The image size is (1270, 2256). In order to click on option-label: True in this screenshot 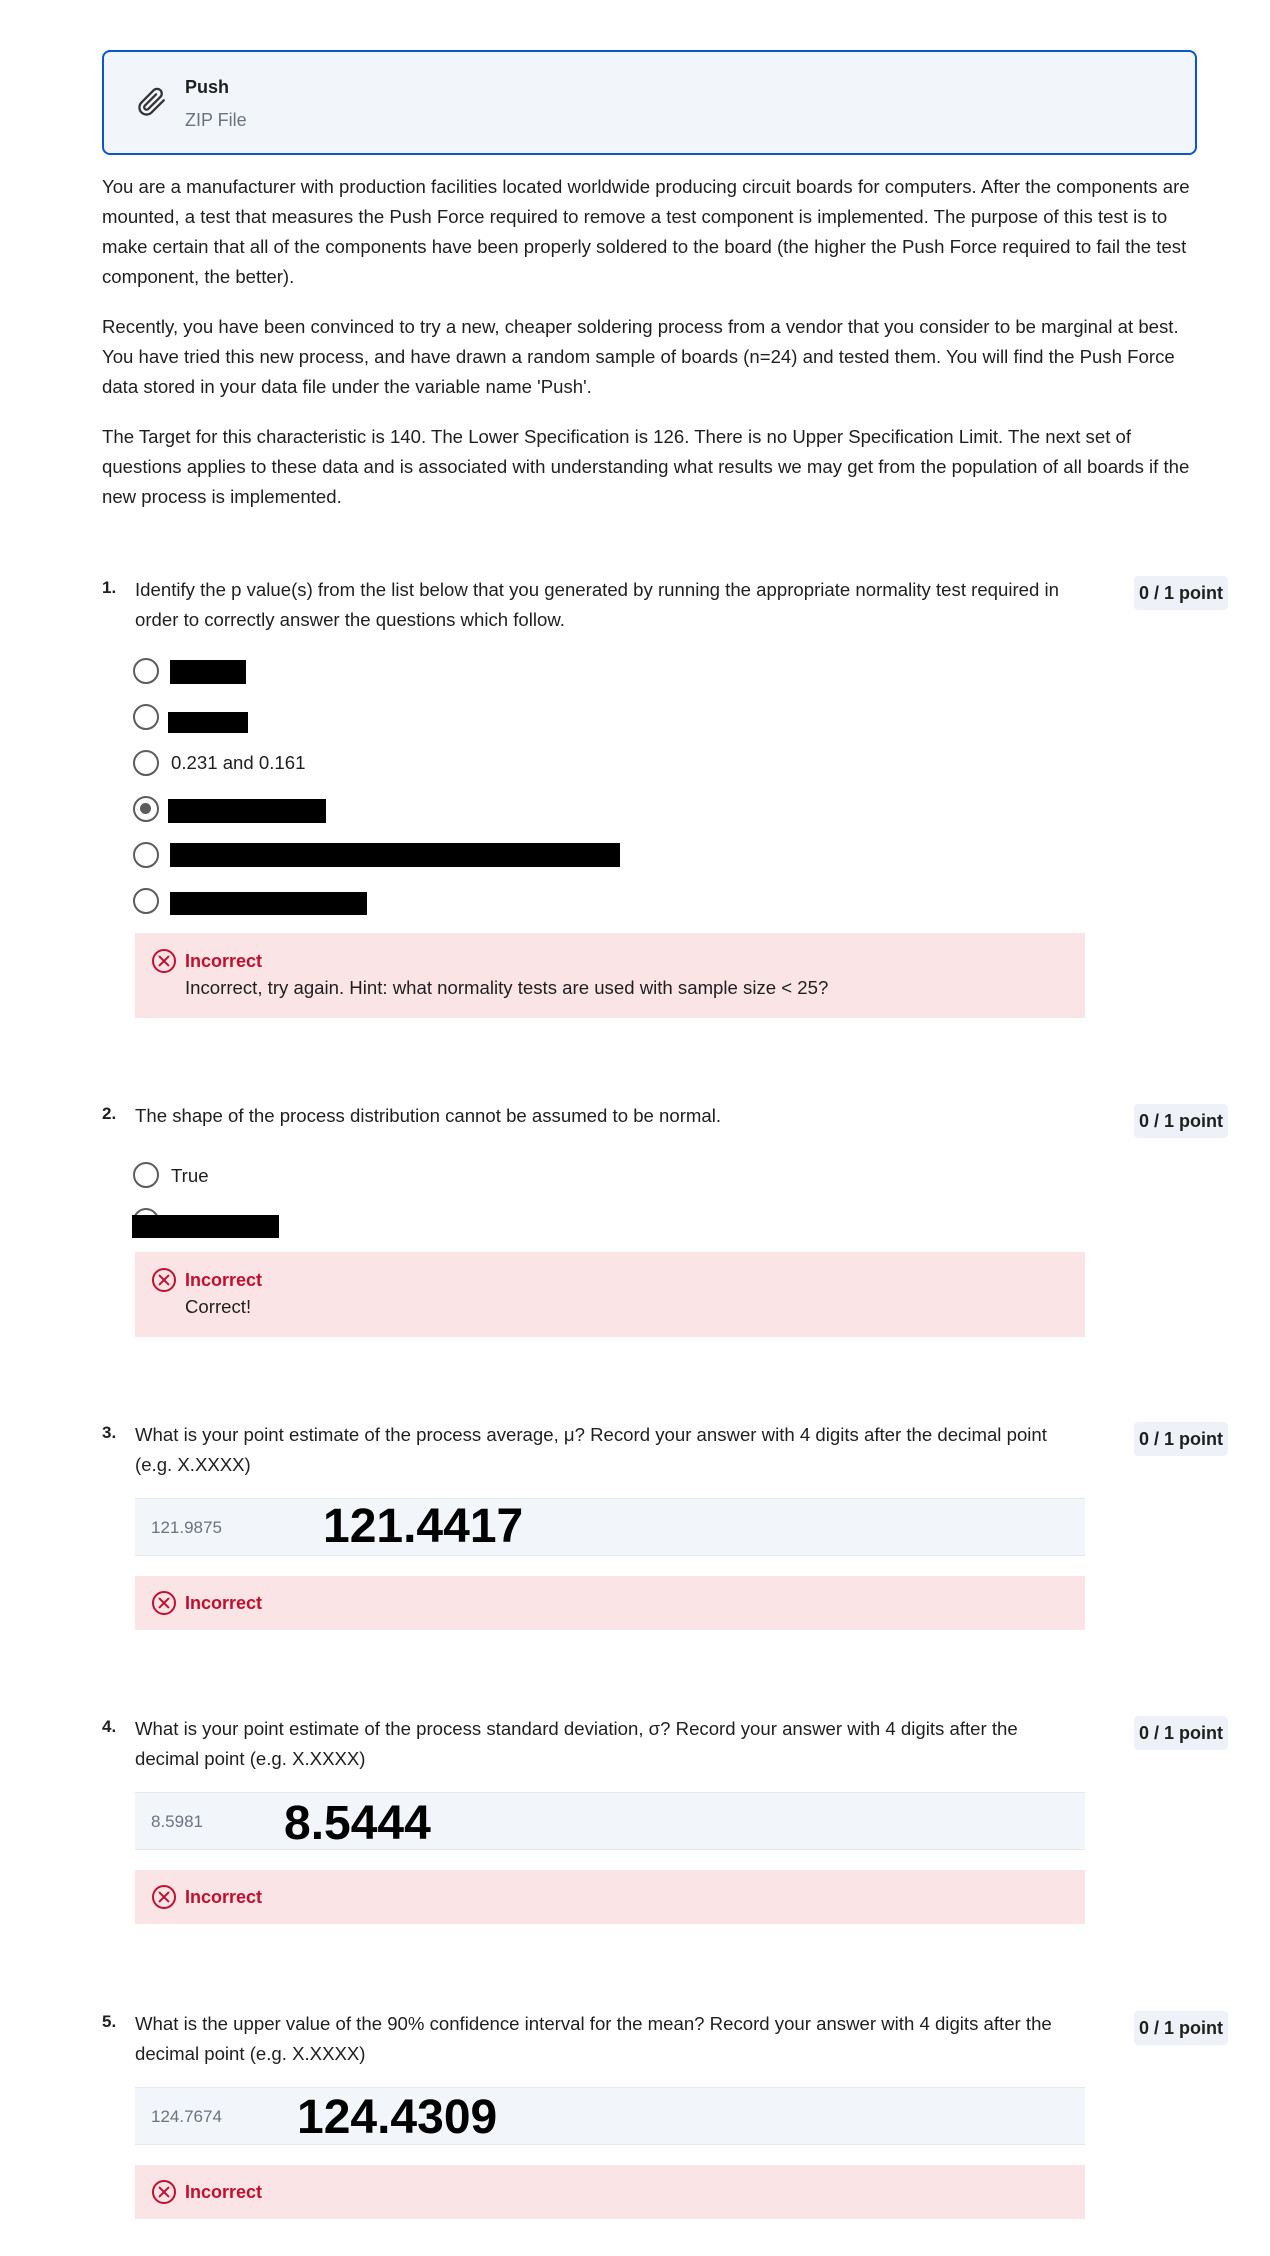, I will do `click(190, 1175)`.